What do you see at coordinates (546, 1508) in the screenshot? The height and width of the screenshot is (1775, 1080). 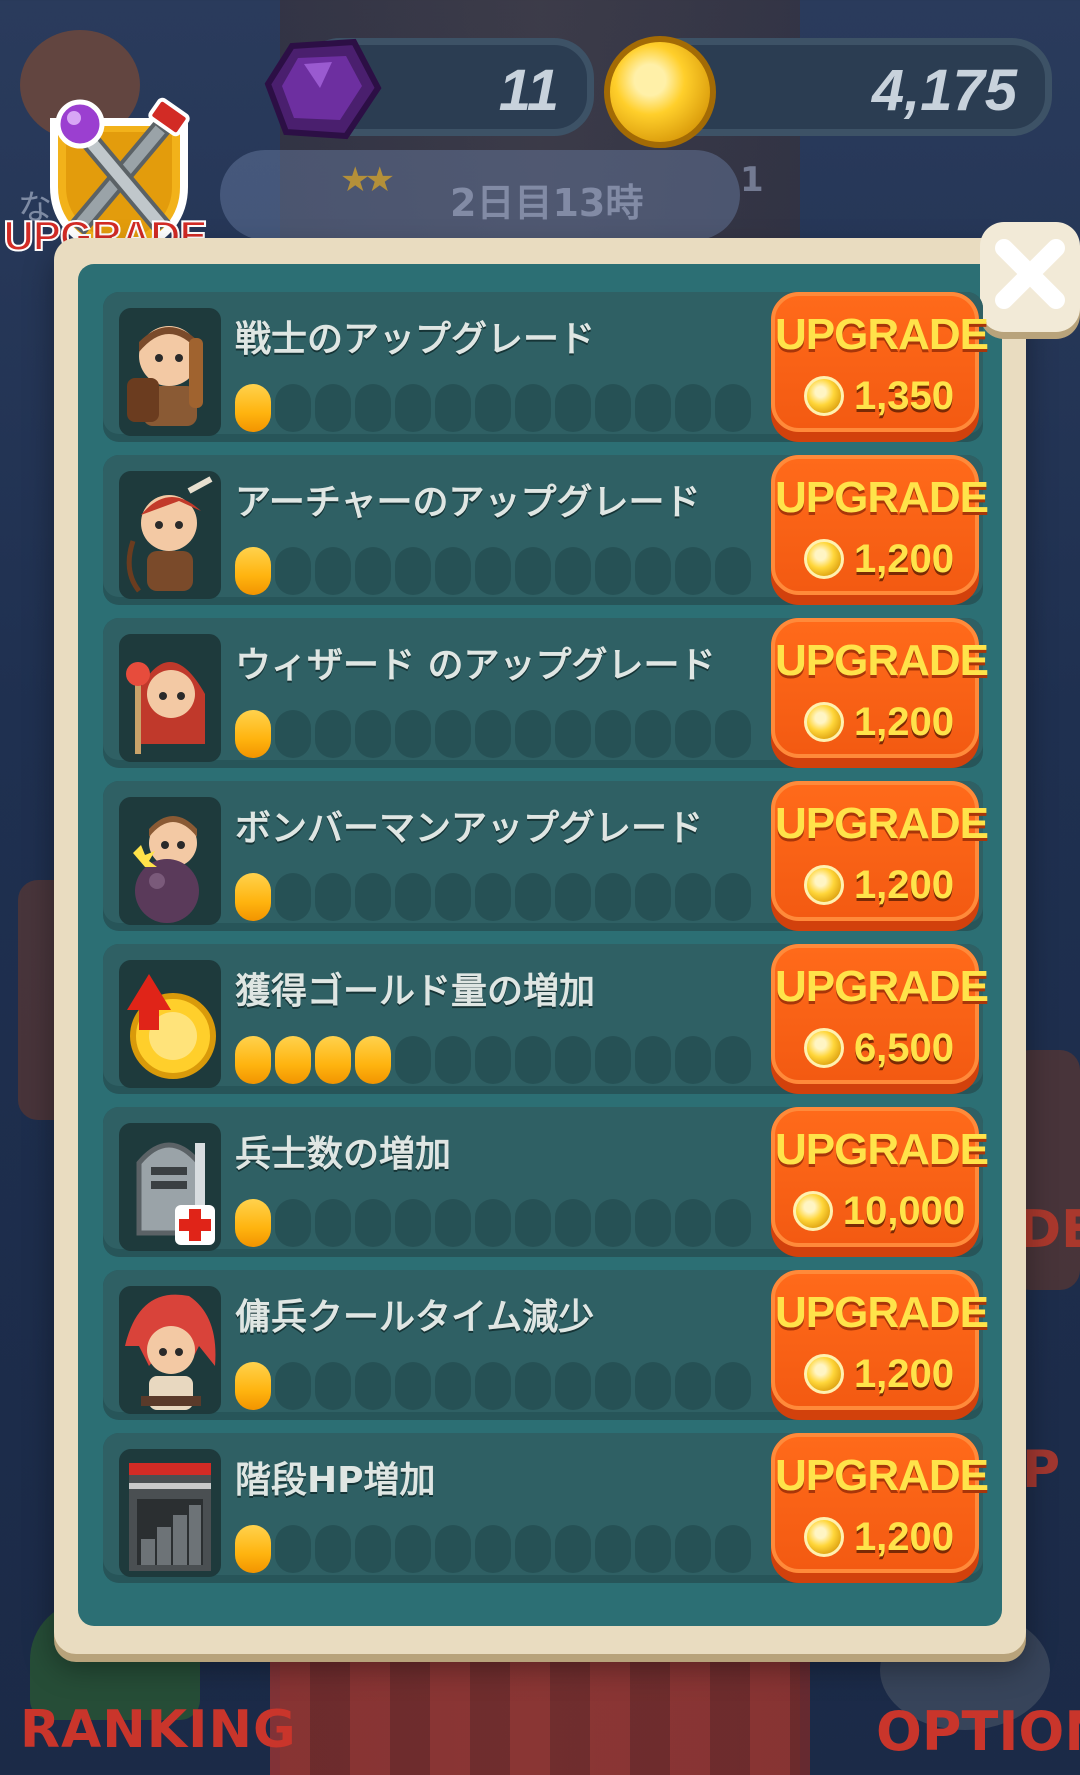 I see `upgrade-row-8: 階段HP増加 UPGRADE 1,200` at bounding box center [546, 1508].